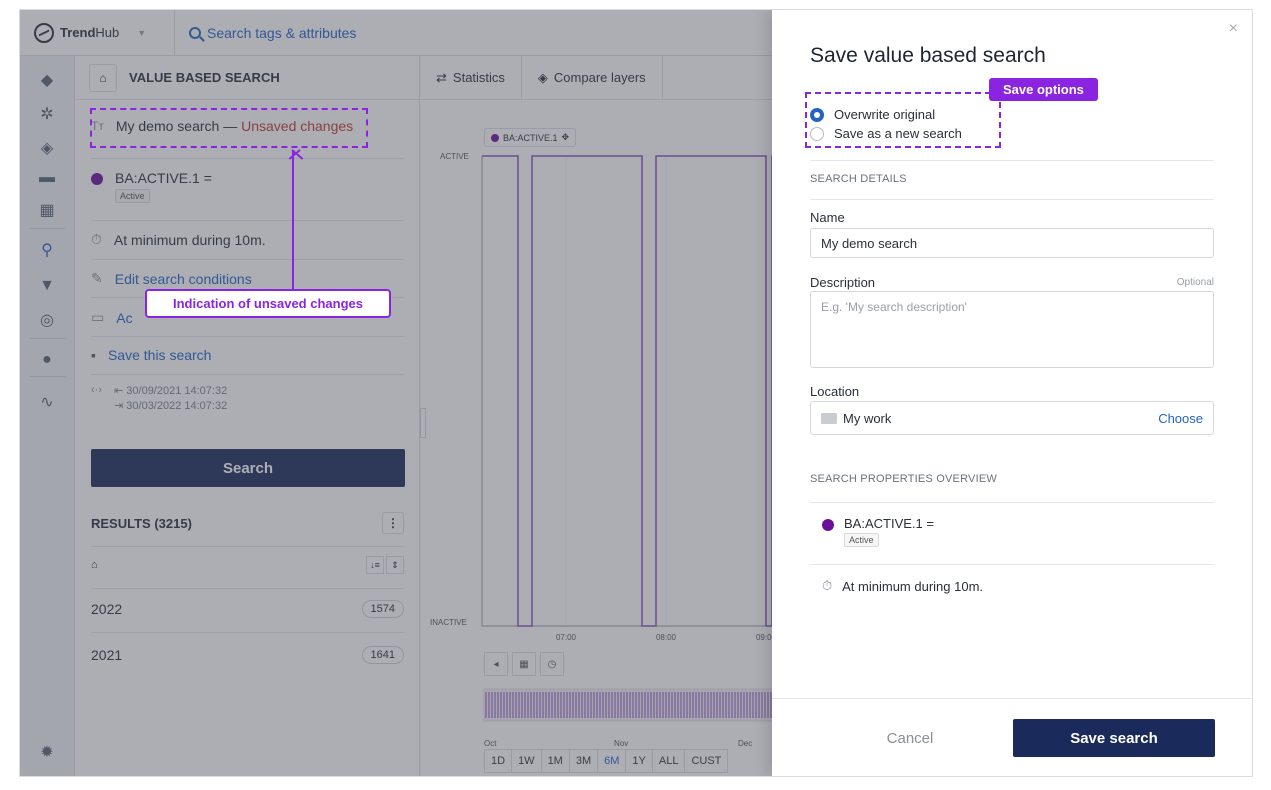 This screenshot has width=1271, height=790. What do you see at coordinates (1180, 418) in the screenshot?
I see `choose-location-link: Choose` at bounding box center [1180, 418].